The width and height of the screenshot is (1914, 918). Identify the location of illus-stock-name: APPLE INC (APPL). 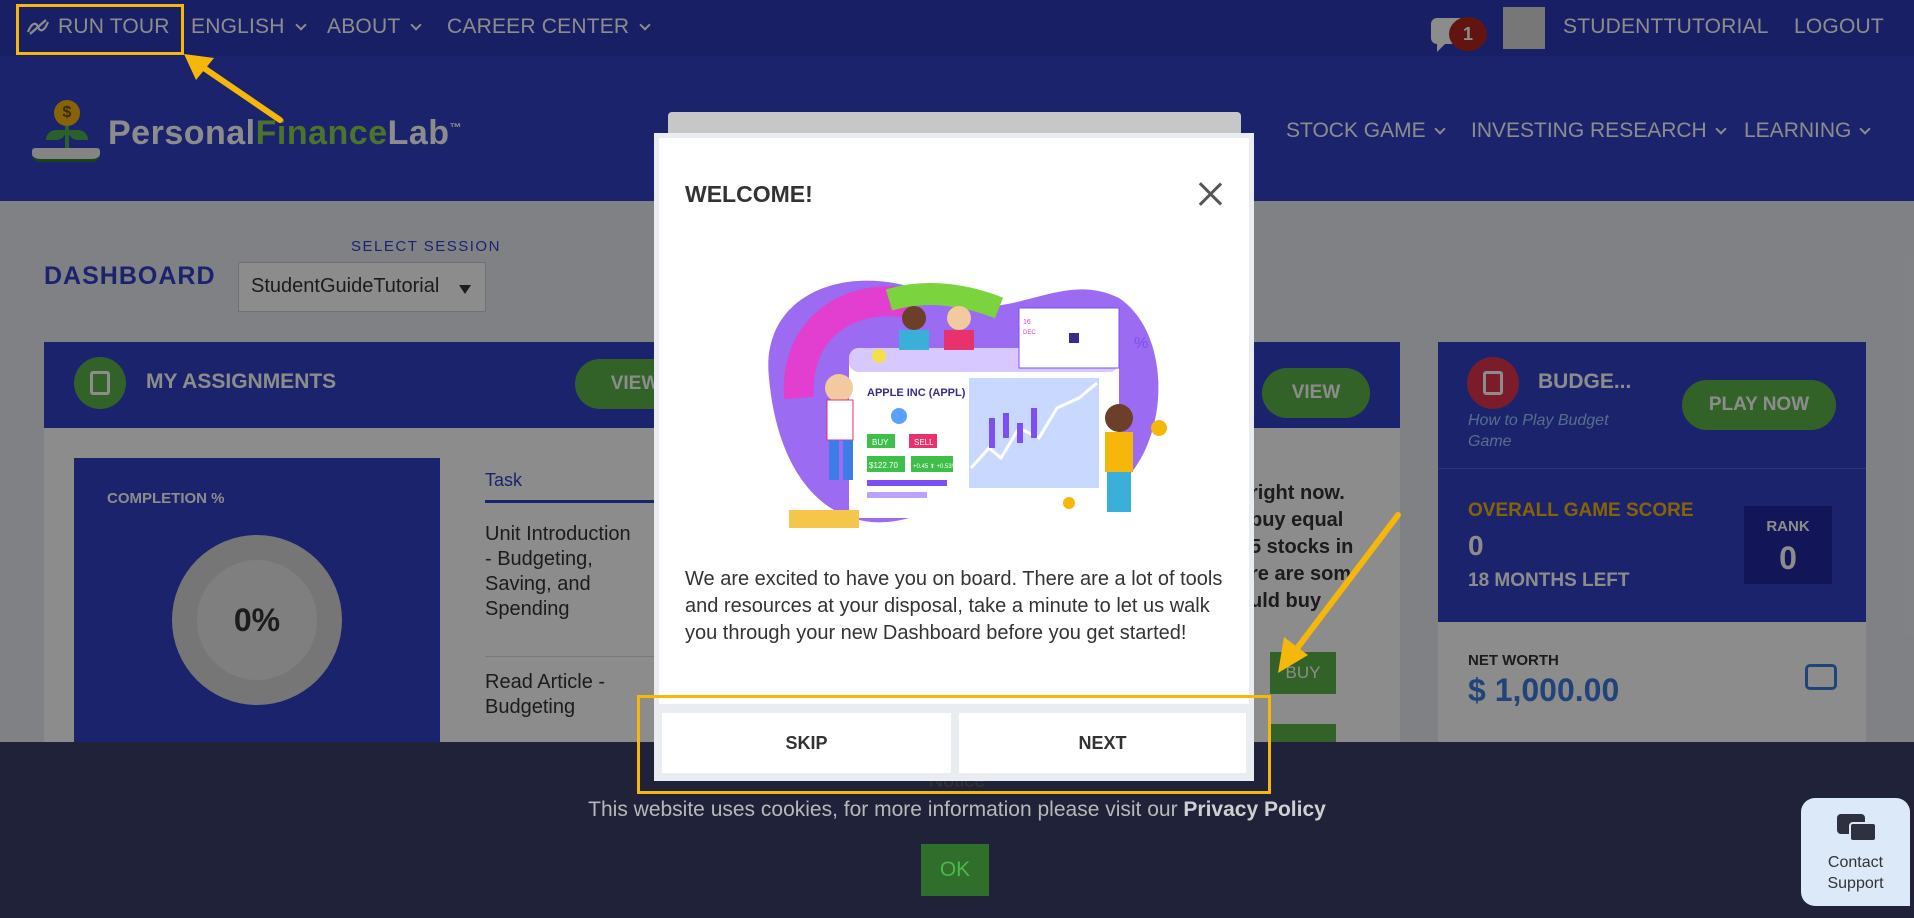
(916, 393).